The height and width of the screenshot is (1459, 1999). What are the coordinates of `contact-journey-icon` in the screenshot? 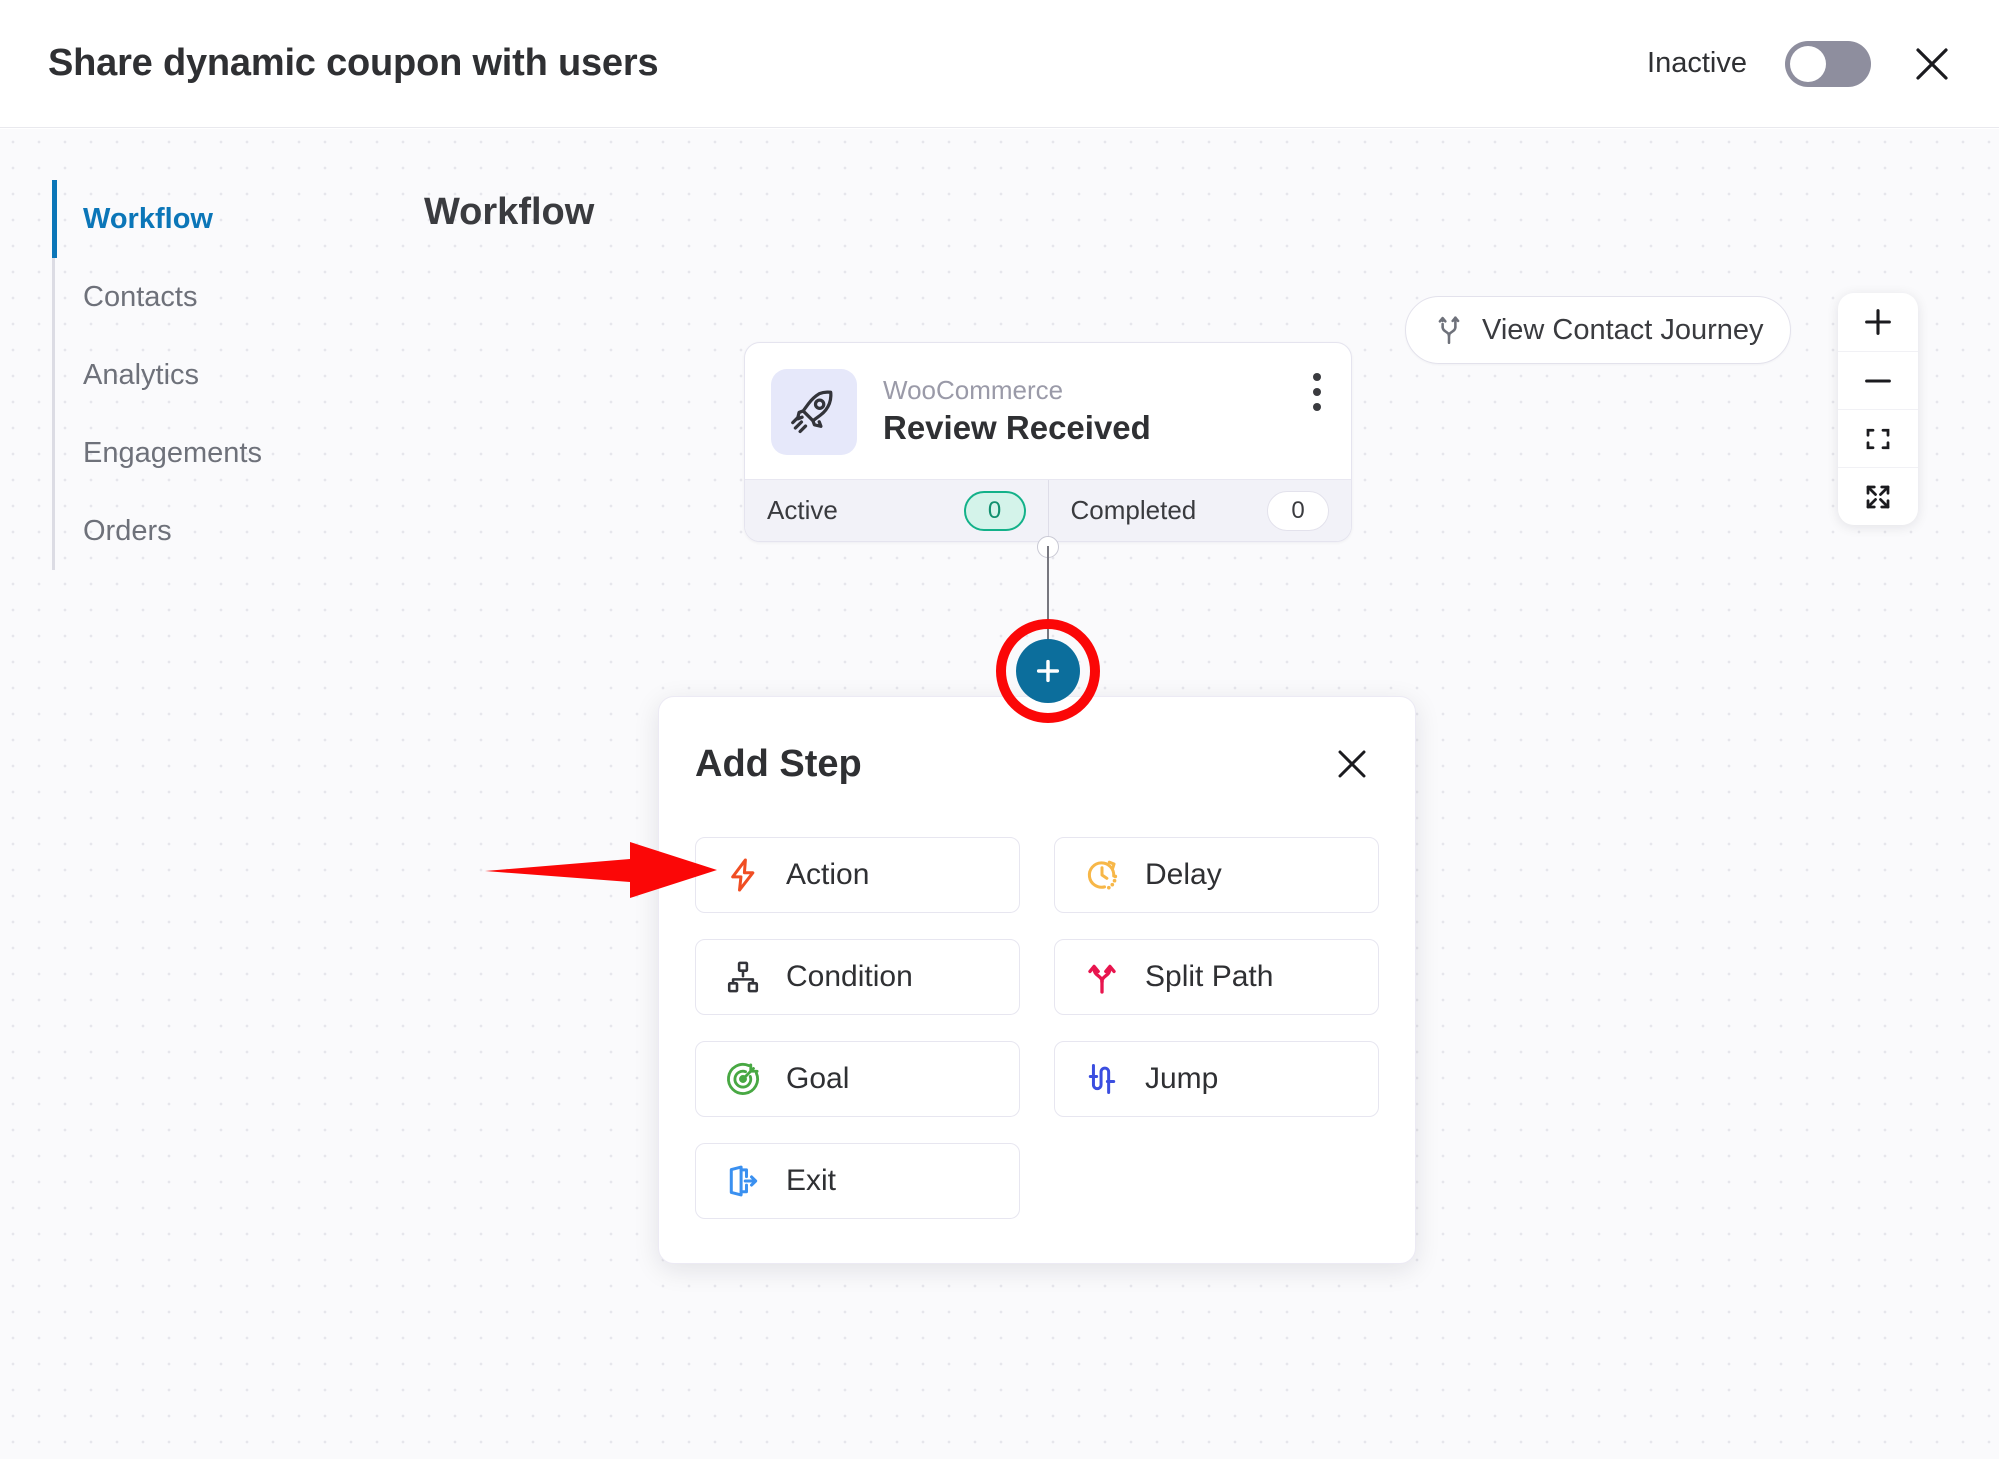 It's located at (1449, 330).